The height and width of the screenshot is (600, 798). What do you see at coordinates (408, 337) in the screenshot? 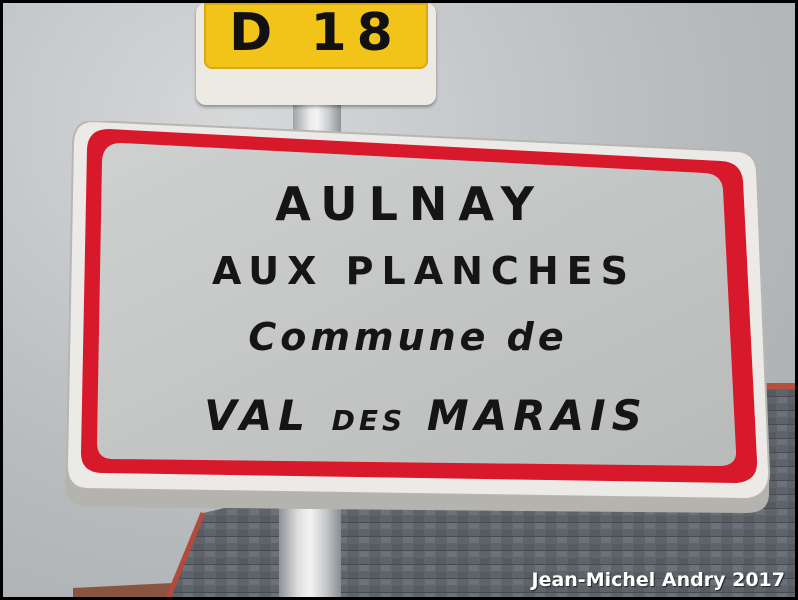
I see `sign-commune-label: Commune de` at bounding box center [408, 337].